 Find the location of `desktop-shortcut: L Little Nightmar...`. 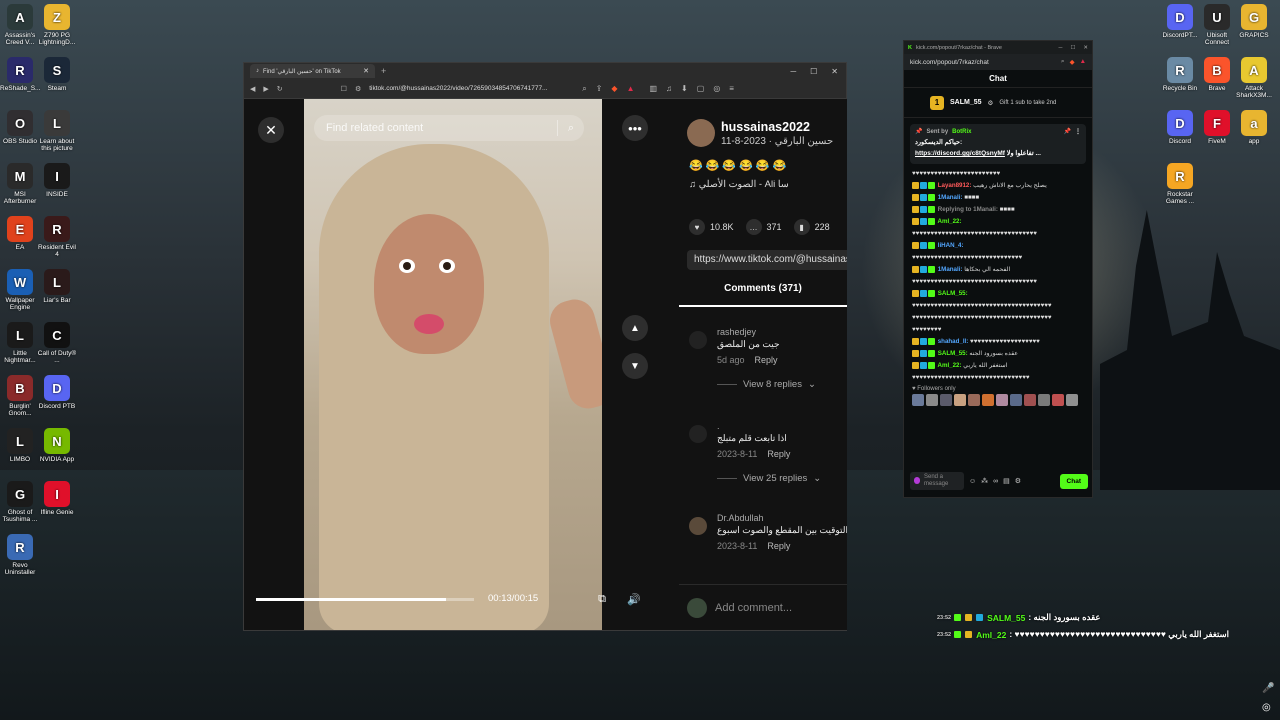

desktop-shortcut: L Little Nightmar... is located at coordinates (20, 343).